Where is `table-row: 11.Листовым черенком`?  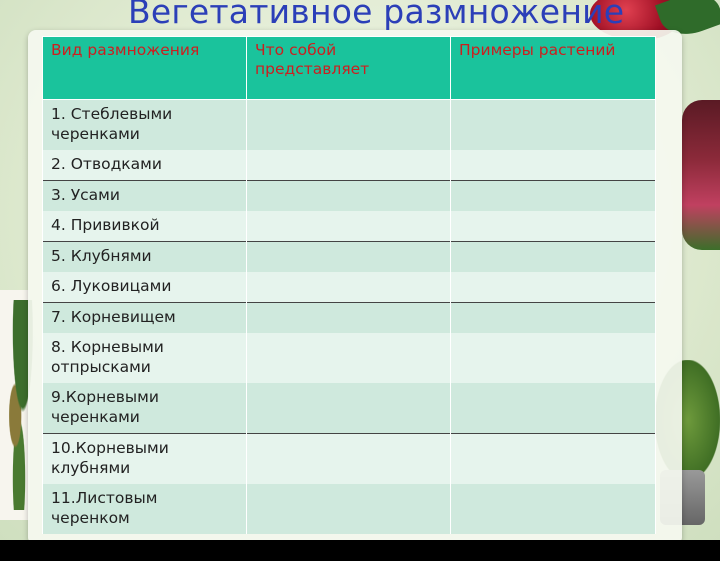 table-row: 11.Листовым черенком is located at coordinates (349, 509).